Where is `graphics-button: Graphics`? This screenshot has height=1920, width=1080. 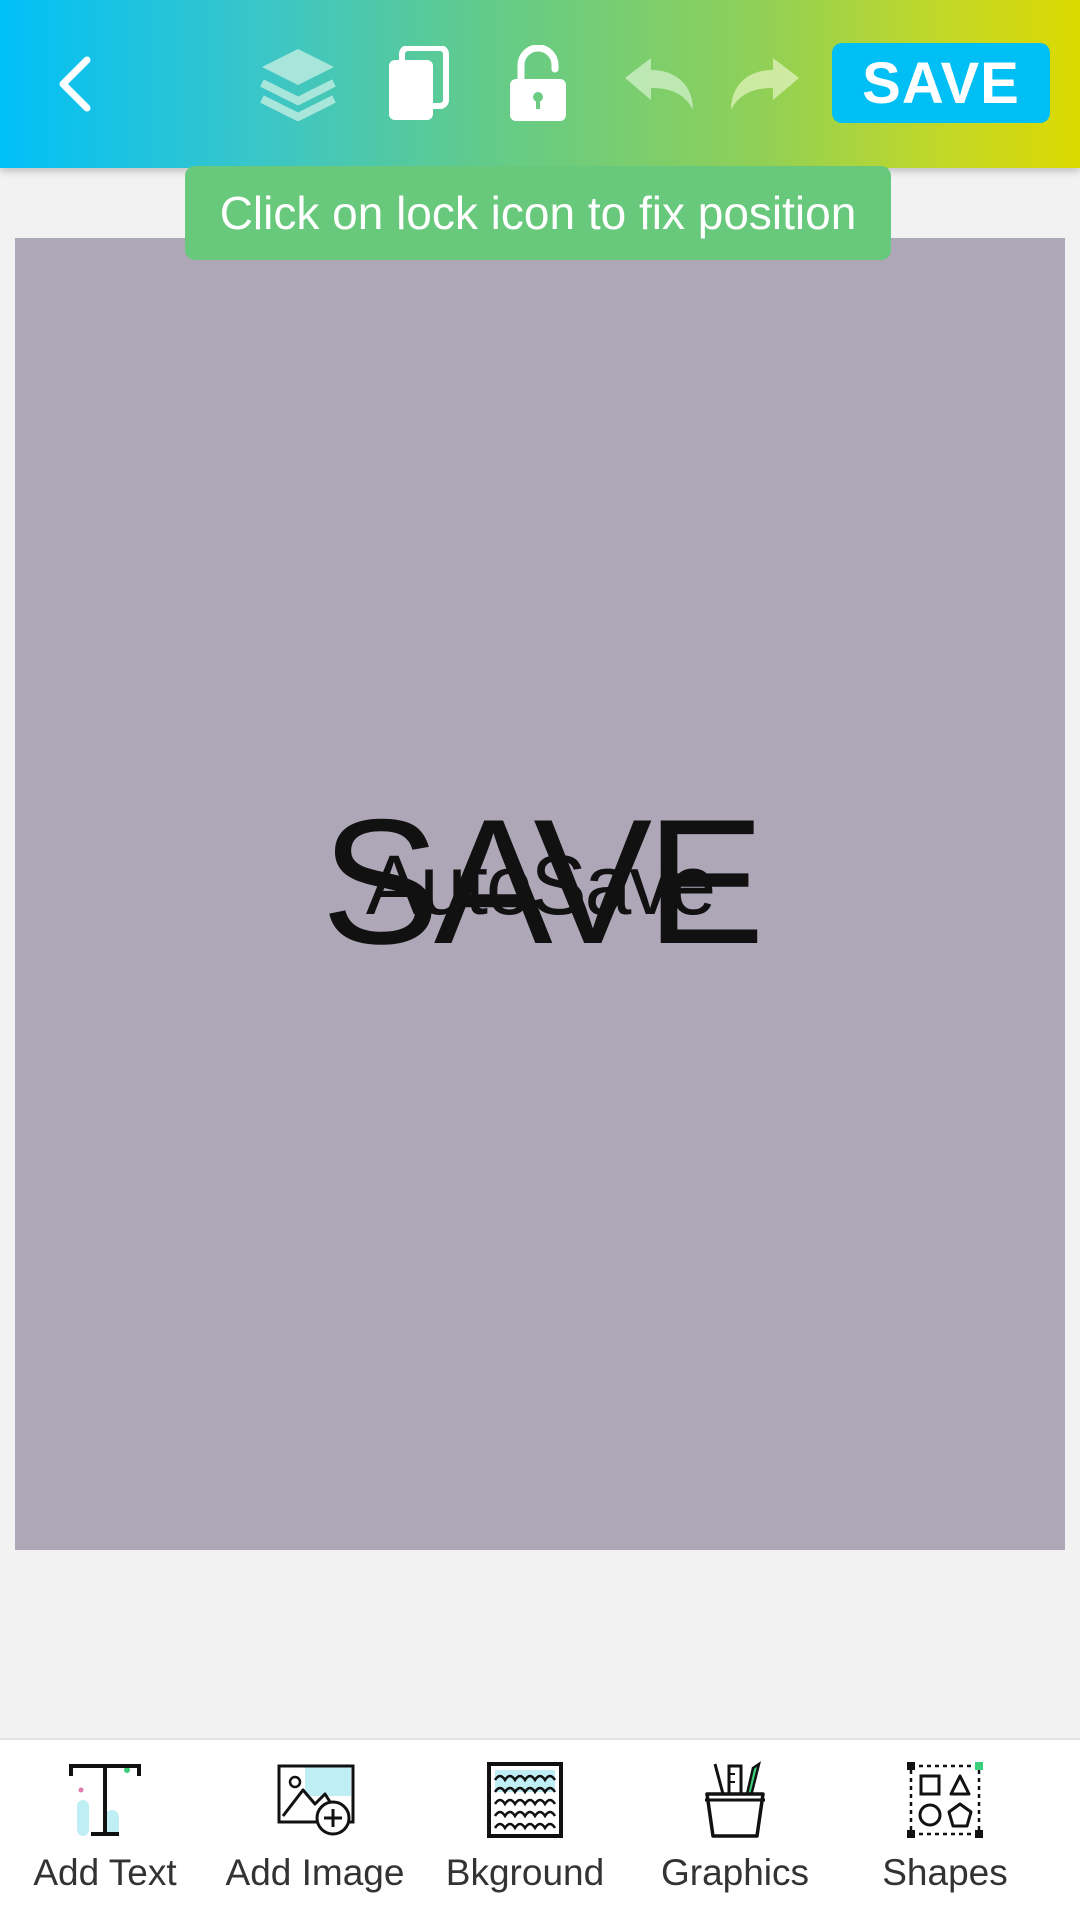
graphics-button: Graphics is located at coordinates (735, 1835).